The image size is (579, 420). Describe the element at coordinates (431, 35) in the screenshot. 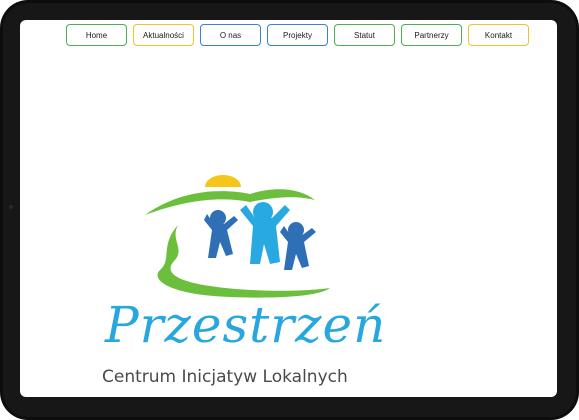

I see `nav-partnerzy: Partnerzy` at that location.